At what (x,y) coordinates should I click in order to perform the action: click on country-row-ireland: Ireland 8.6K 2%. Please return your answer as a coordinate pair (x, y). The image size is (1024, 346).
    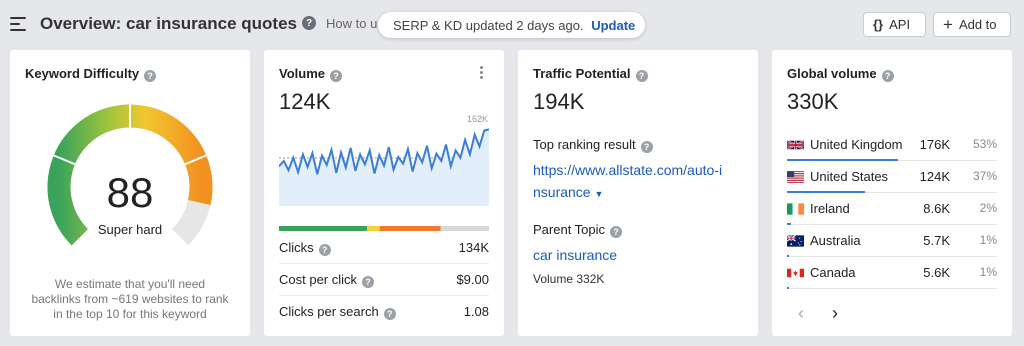
    Looking at the image, I should click on (892, 209).